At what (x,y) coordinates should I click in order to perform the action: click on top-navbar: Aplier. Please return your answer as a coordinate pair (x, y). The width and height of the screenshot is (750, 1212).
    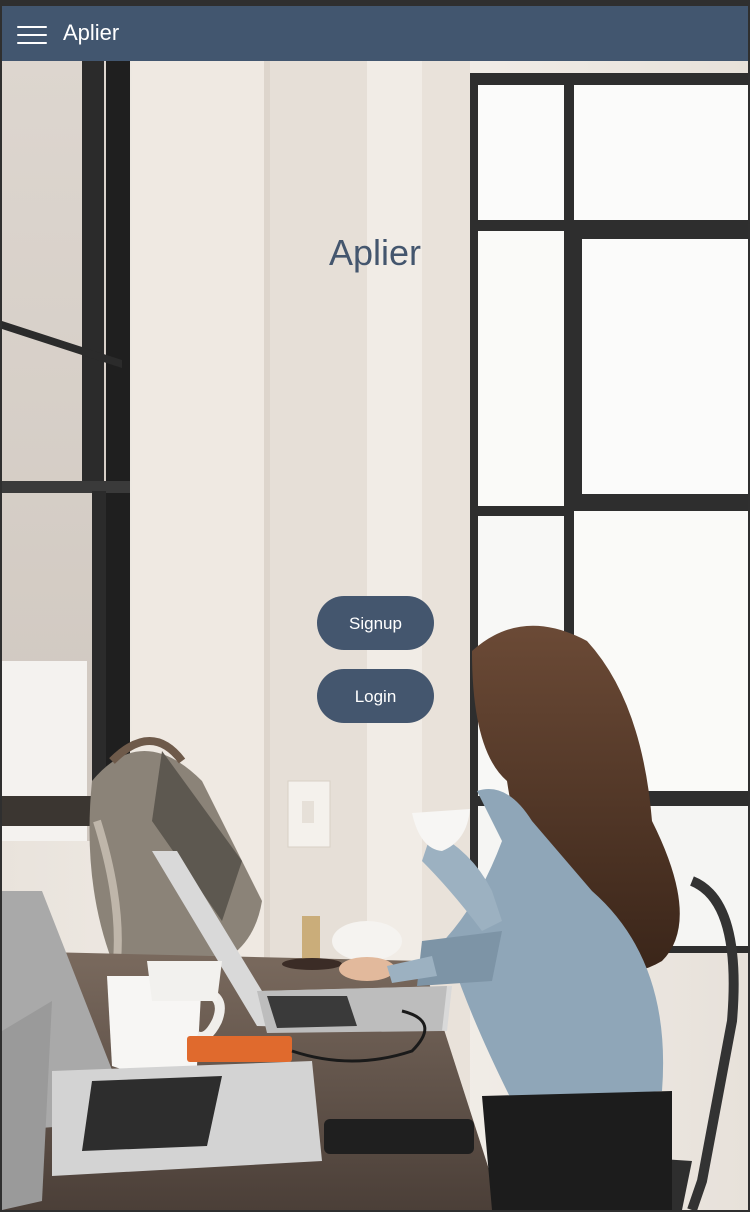
    Looking at the image, I should click on (375, 33).